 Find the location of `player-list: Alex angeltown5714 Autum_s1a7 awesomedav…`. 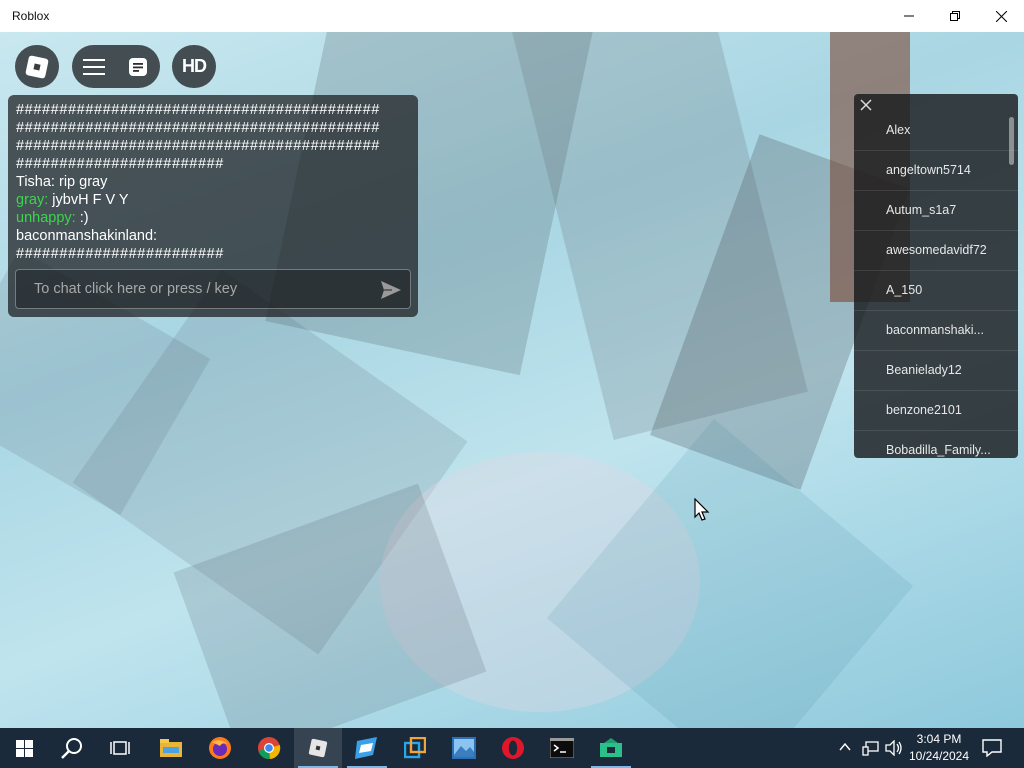

player-list: Alex angeltown5714 Autum_s1a7 awesomedav… is located at coordinates (936, 276).